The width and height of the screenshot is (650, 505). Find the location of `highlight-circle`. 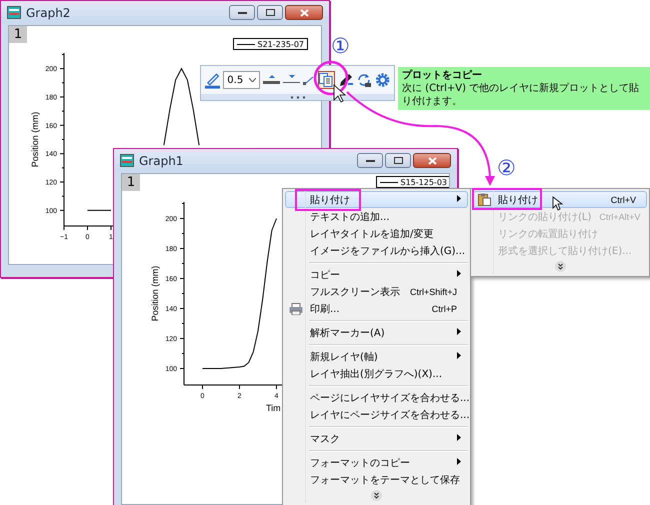

highlight-circle is located at coordinates (331, 78).